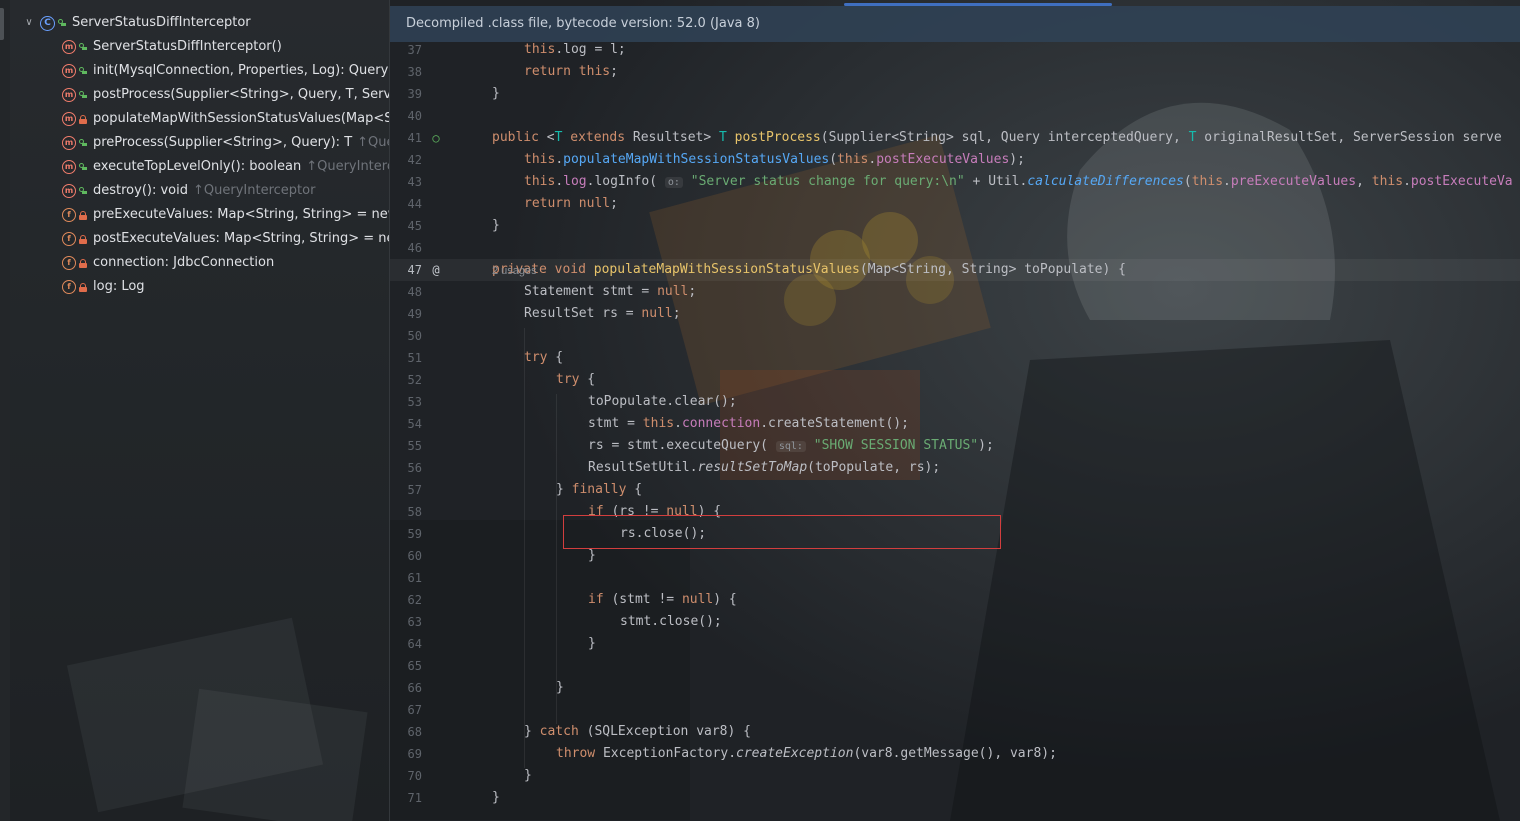  What do you see at coordinates (406, 248) in the screenshot?
I see `line-number: 46` at bounding box center [406, 248].